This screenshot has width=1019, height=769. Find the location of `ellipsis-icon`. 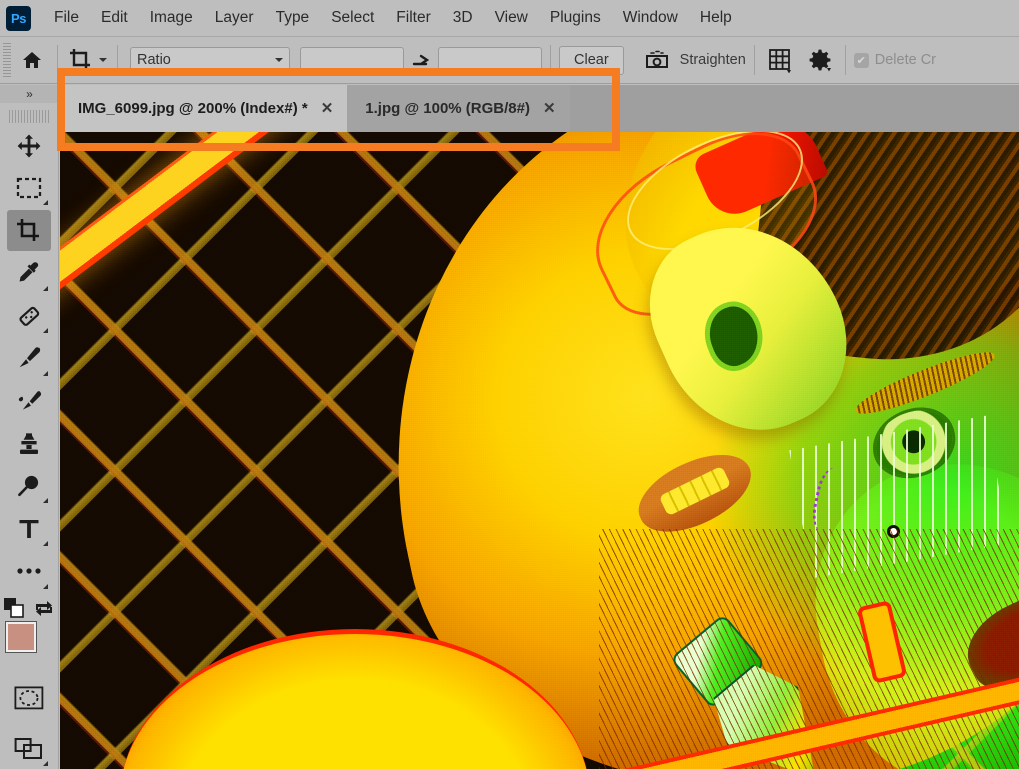

ellipsis-icon is located at coordinates (29, 571).